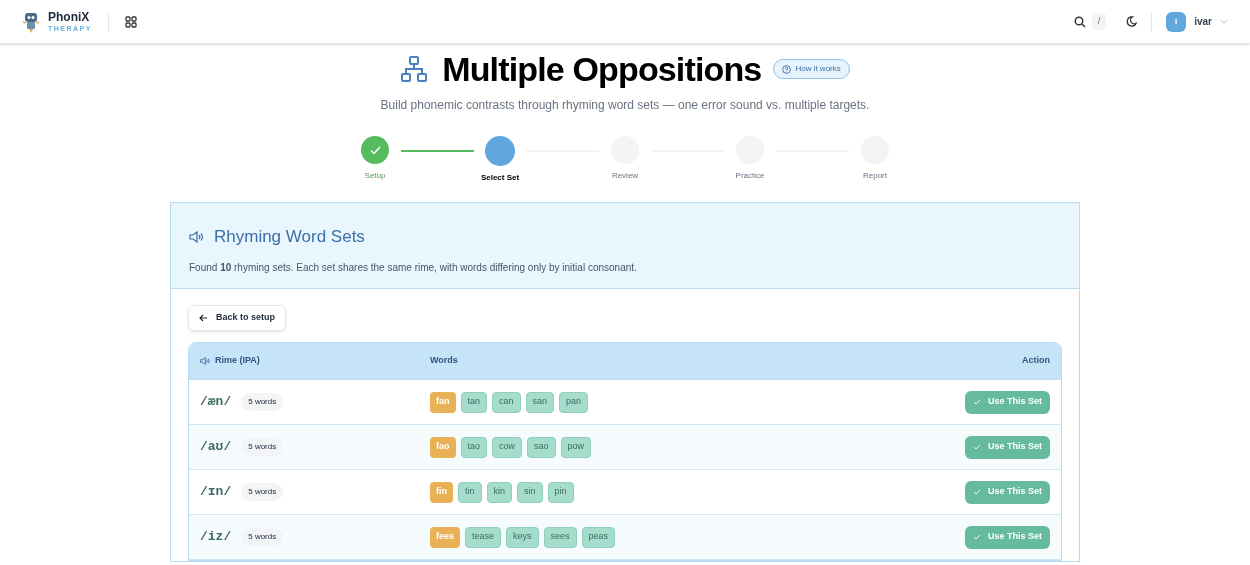  I want to click on user-name: ivar, so click(1203, 21).